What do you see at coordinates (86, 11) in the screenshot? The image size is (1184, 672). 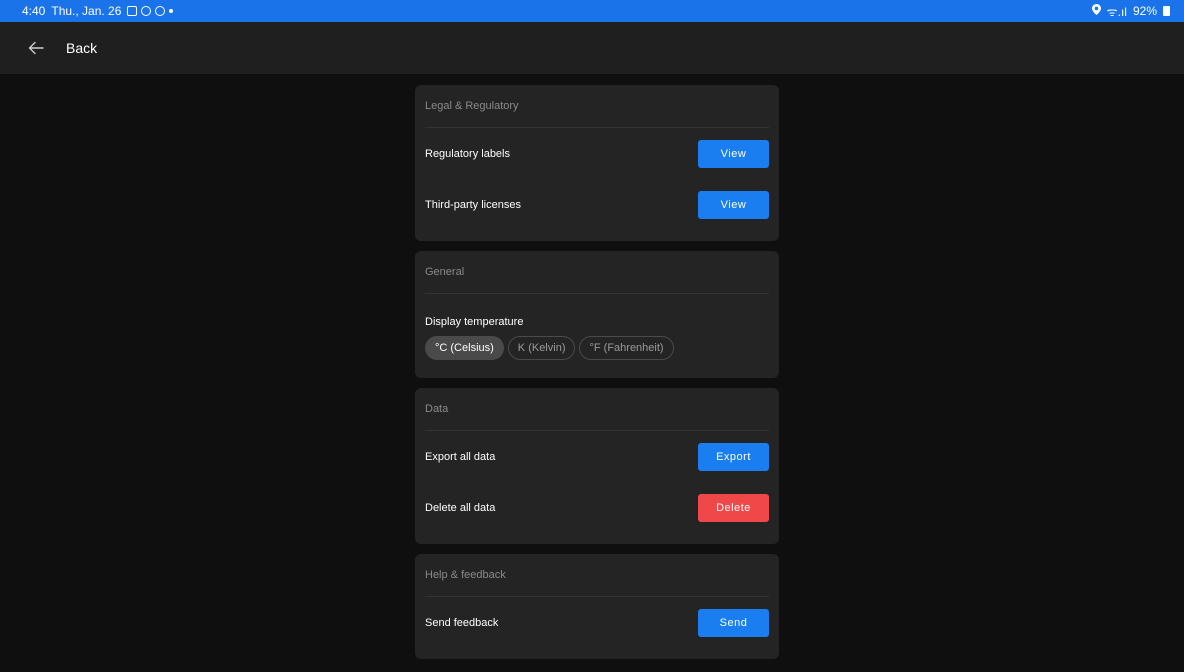 I see `status-date: Thu., Jan. 26` at bounding box center [86, 11].